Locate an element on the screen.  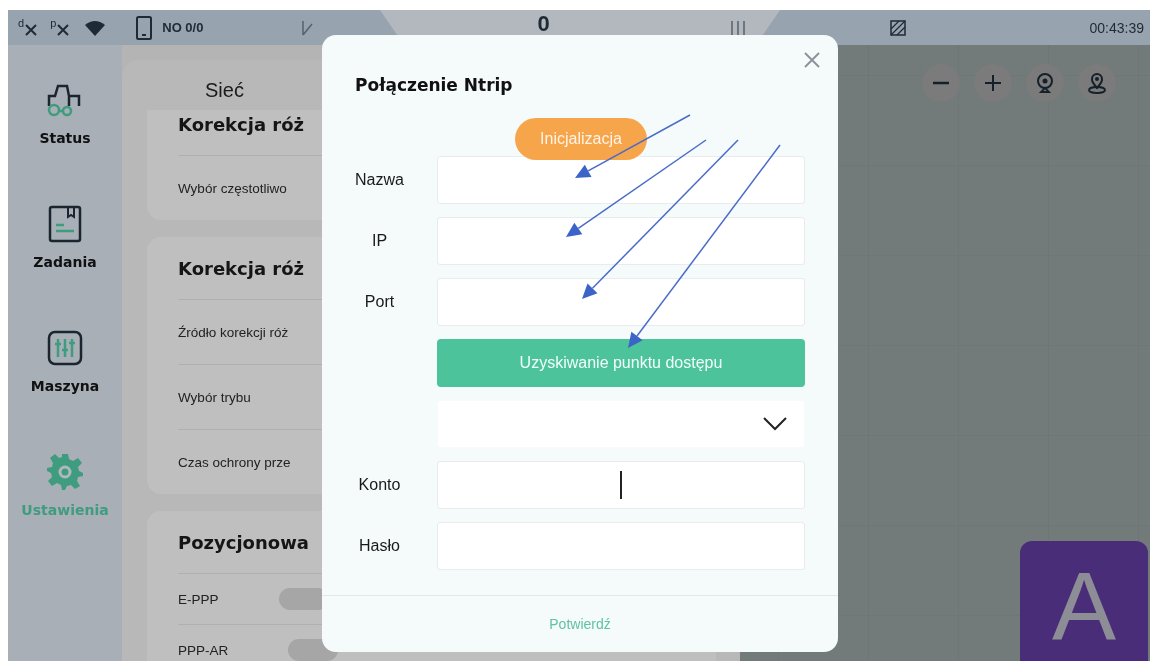
dialog-title: Połączenie Ntrip is located at coordinates (434, 85).